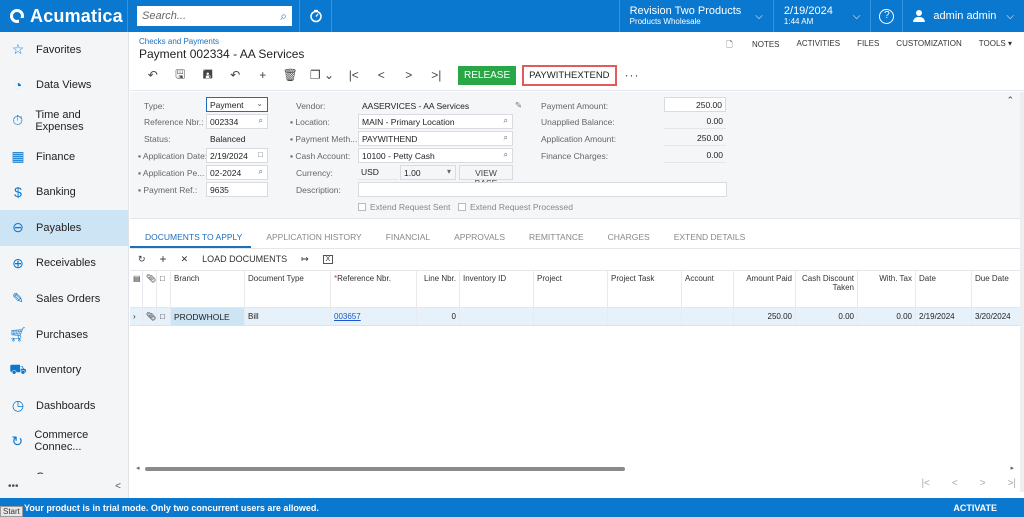 The image size is (1024, 517). Describe the element at coordinates (409, 75) in the screenshot. I see `next-record-icon: >` at that location.